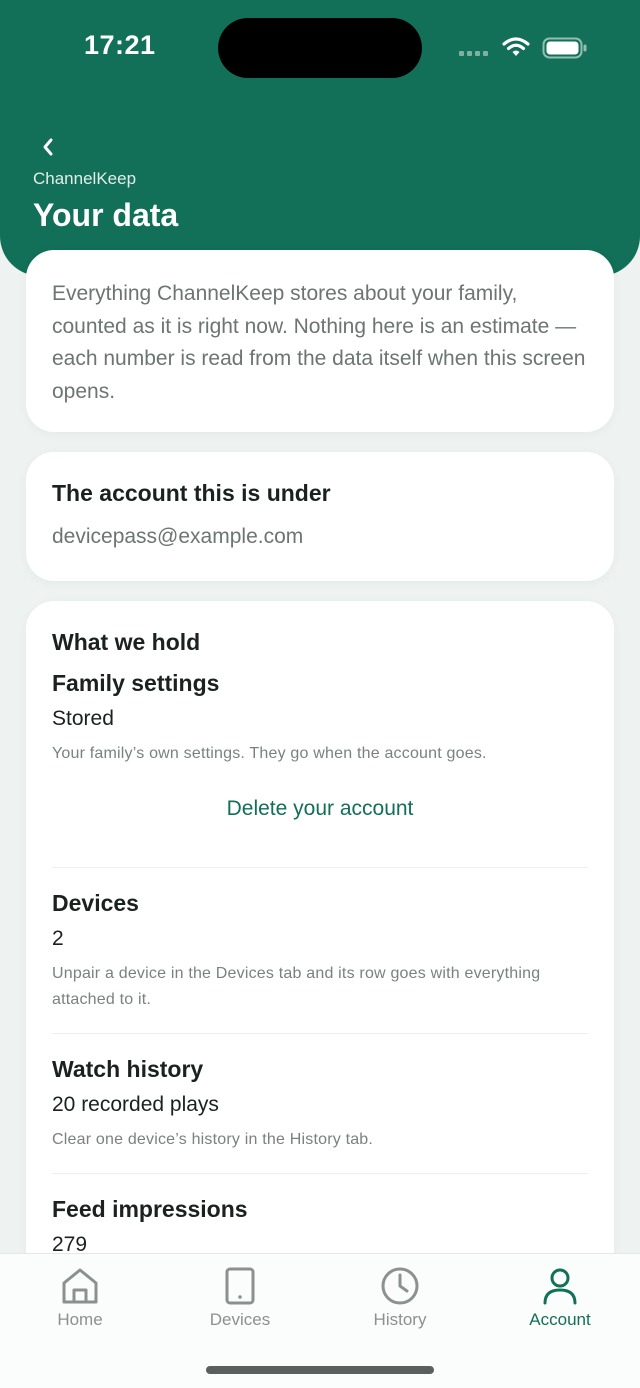 The image size is (640, 1388). What do you see at coordinates (49, 147) in the screenshot?
I see `chevron-left-icon` at bounding box center [49, 147].